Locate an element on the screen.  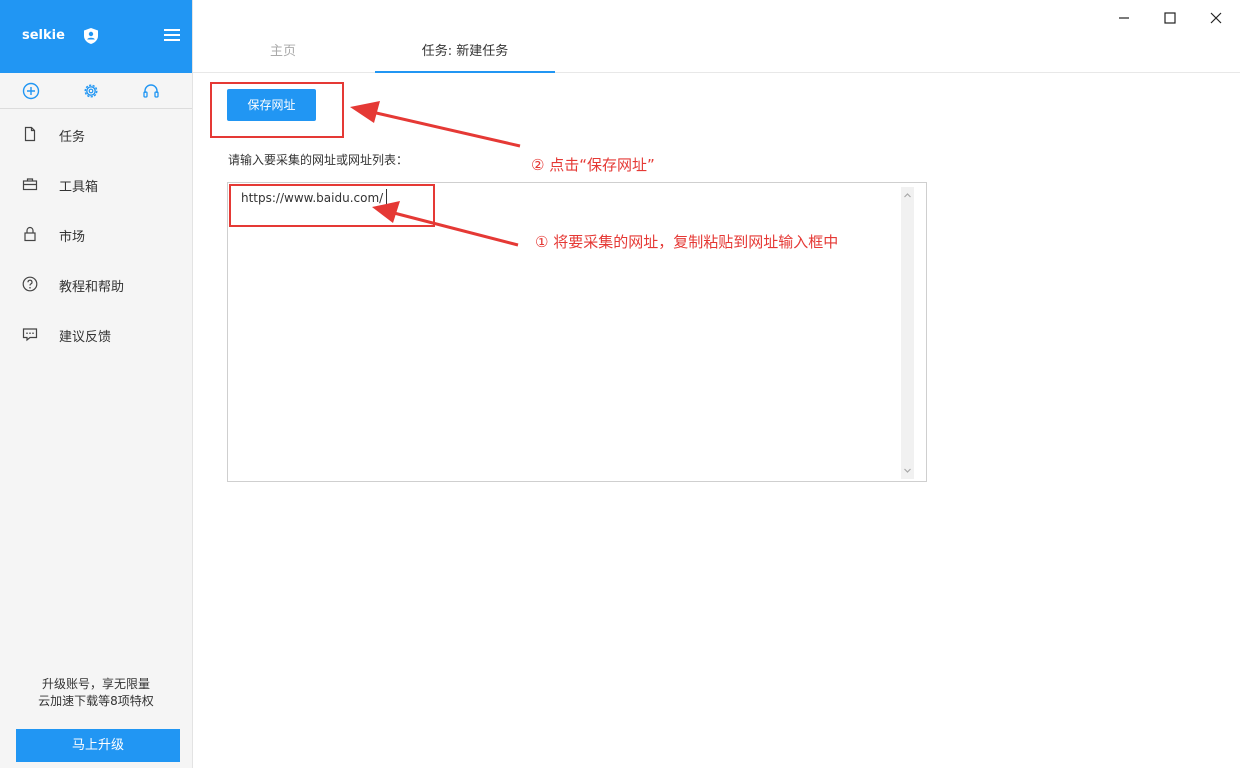
annotation-step2: ② 点击“保存网址” is located at coordinates (593, 165).